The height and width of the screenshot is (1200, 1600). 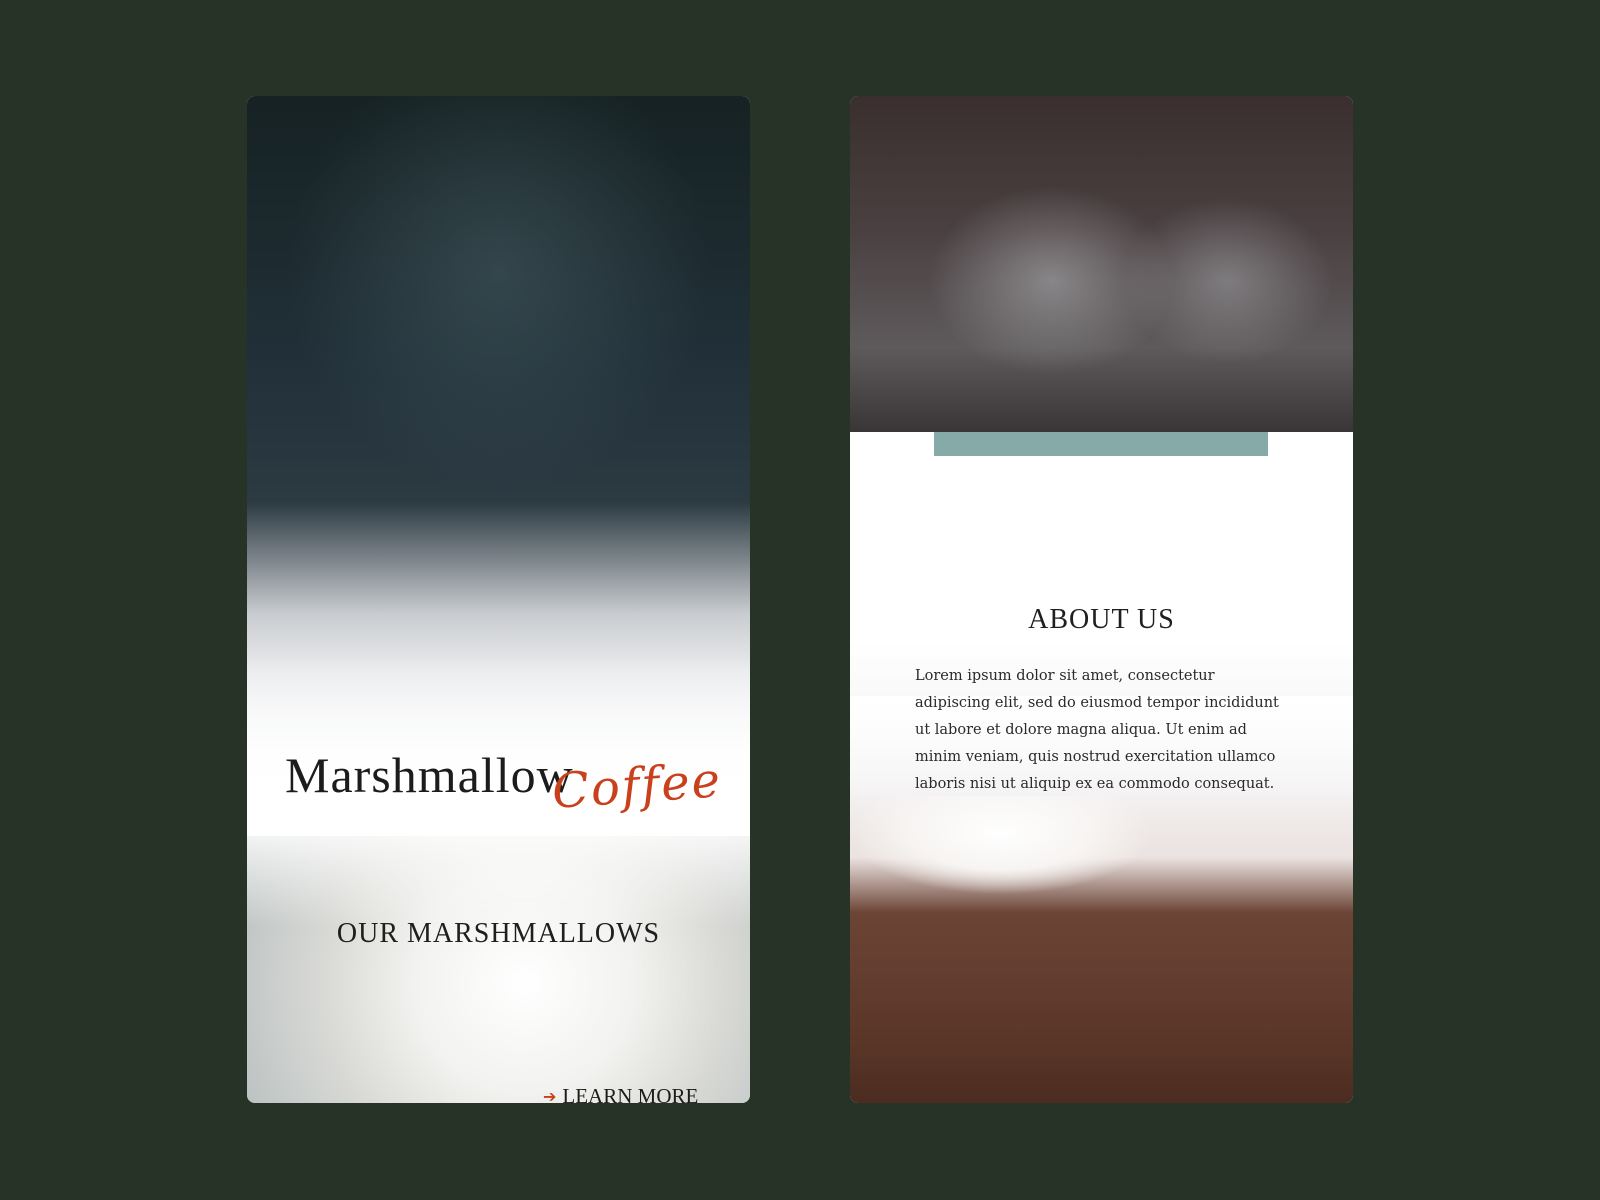 What do you see at coordinates (1101, 264) in the screenshot?
I see `woman-with-coffee-photo` at bounding box center [1101, 264].